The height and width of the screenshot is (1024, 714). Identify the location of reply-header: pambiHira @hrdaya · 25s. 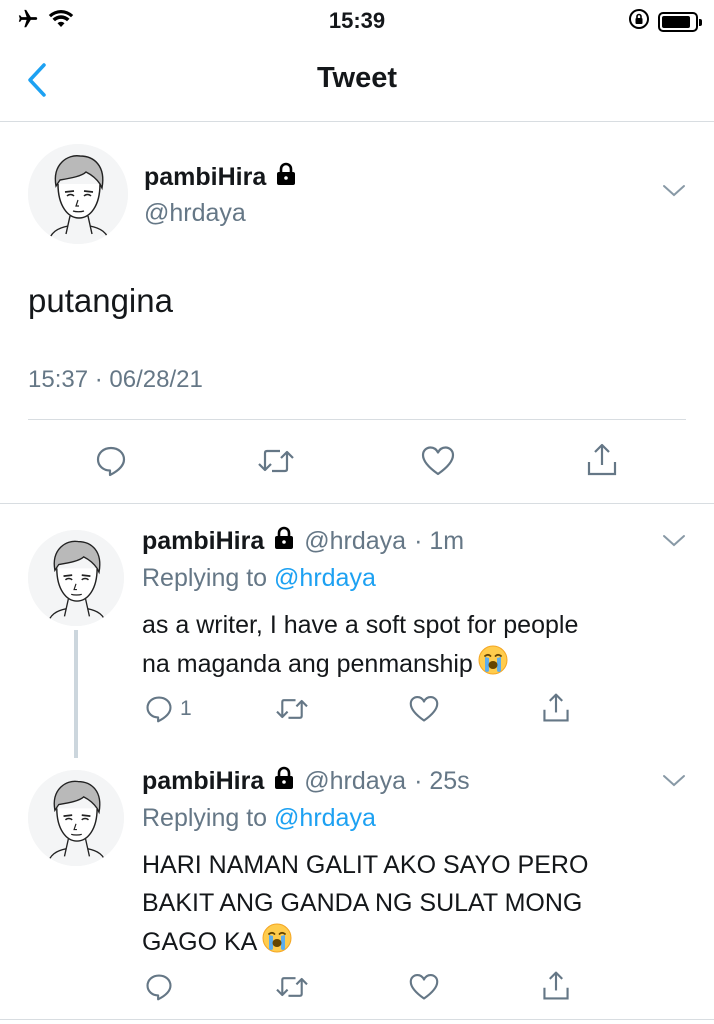
(306, 781).